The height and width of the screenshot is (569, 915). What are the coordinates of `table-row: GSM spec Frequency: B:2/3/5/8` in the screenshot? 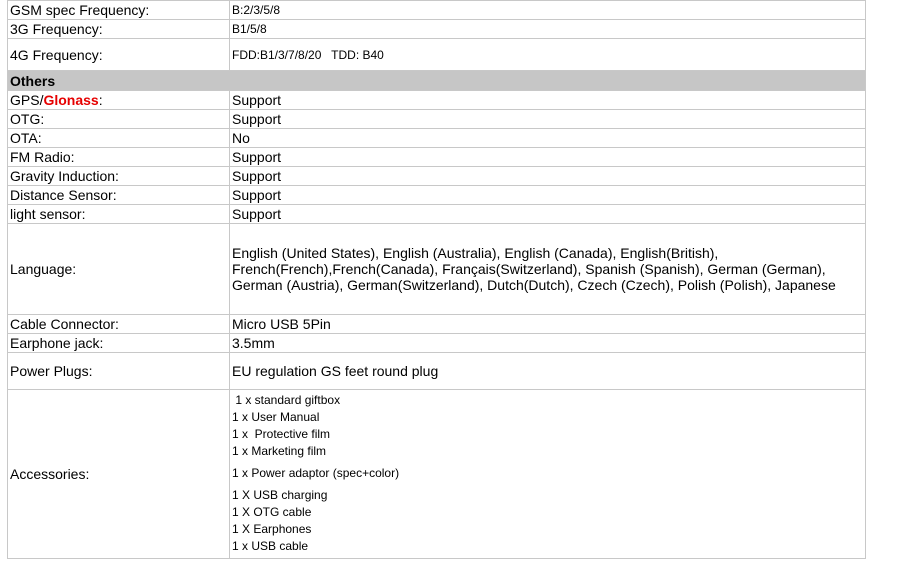 It's located at (436, 10).